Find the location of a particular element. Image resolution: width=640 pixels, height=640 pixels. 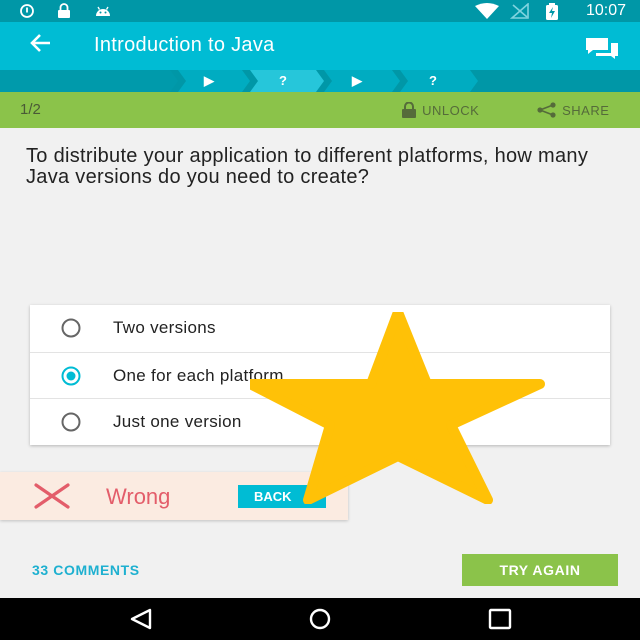

quiz-header: 1/2 UNLOCK SHARE is located at coordinates (320, 110).